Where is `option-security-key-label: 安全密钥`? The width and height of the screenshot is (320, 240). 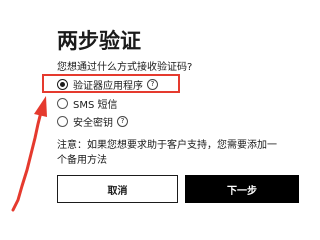
option-security-key-label: 安全密钥 is located at coordinates (93, 123).